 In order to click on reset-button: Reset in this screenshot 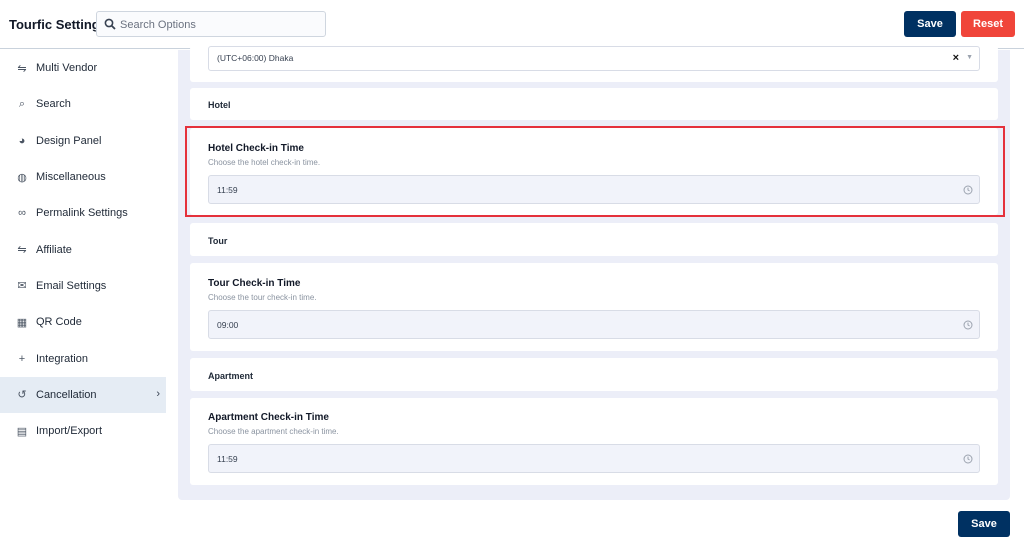, I will do `click(988, 24)`.